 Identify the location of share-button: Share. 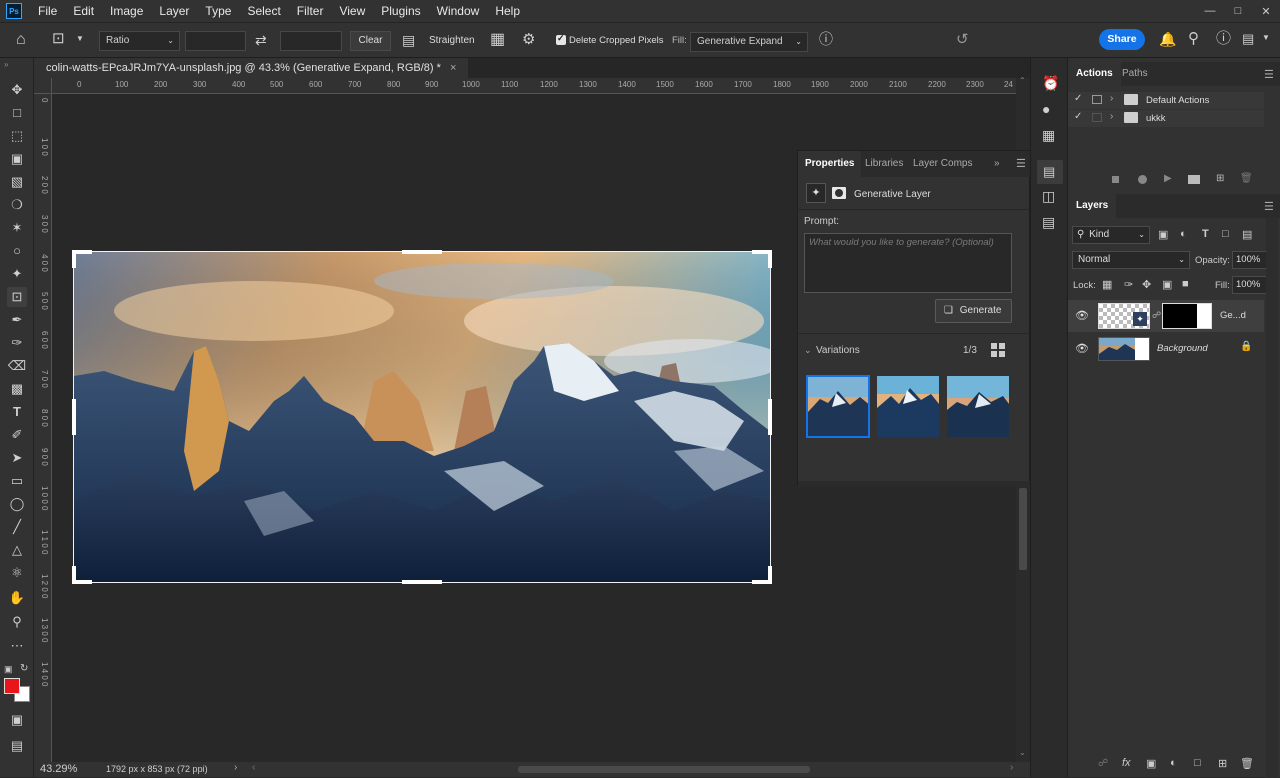
(1122, 39).